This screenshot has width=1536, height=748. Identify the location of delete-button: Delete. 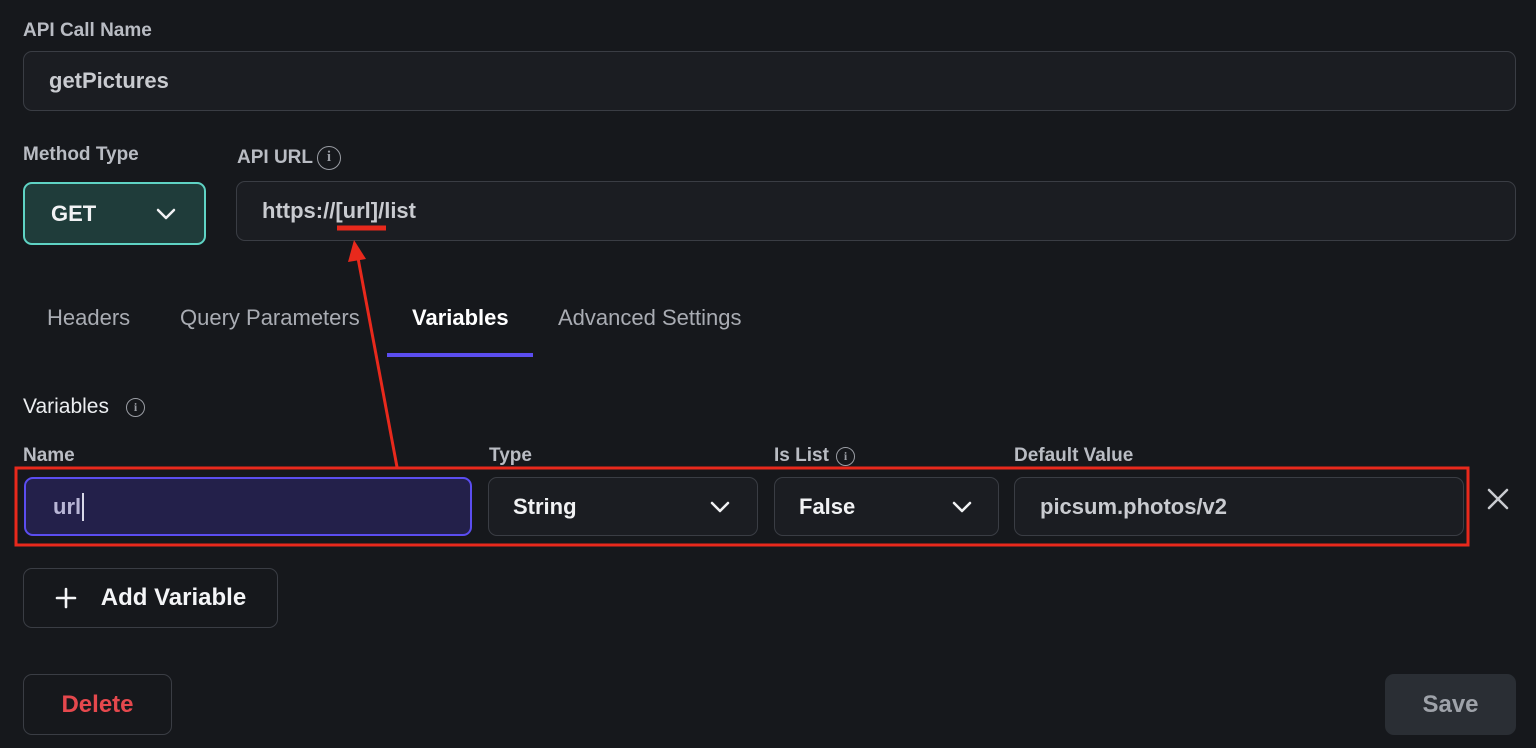
(97, 704).